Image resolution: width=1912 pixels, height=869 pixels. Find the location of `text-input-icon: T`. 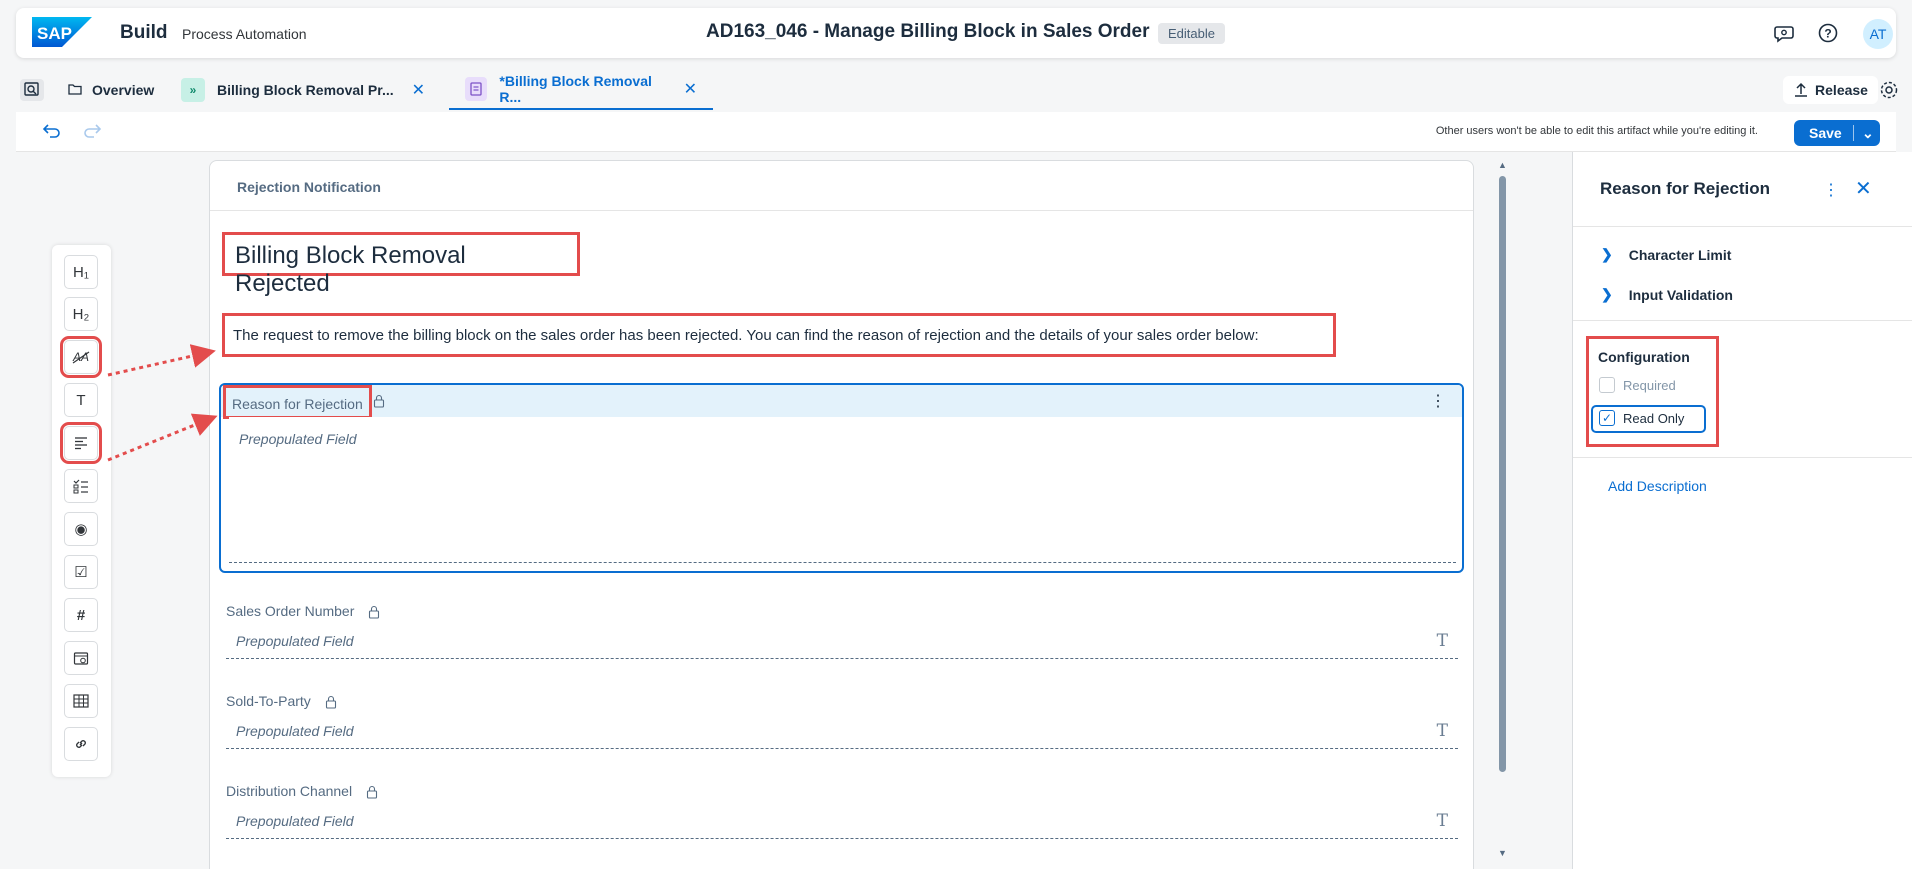

text-input-icon: T is located at coordinates (81, 400).